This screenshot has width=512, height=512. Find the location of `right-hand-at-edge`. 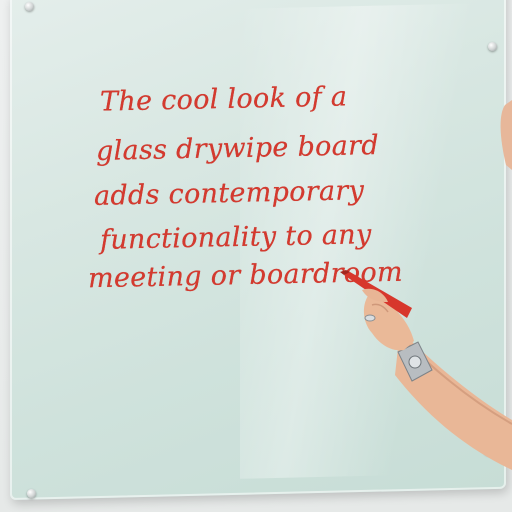

right-hand-at-edge is located at coordinates (506, 135).